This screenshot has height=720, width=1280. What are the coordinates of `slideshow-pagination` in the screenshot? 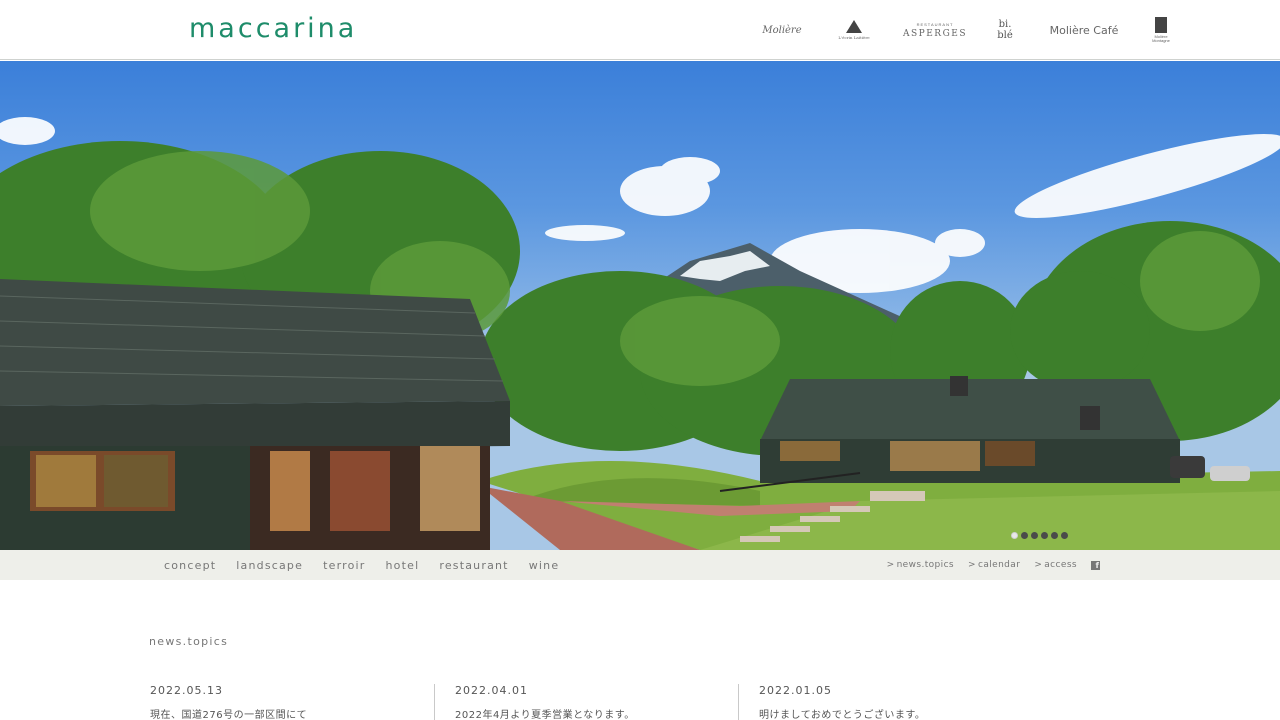 It's located at (1039, 535).